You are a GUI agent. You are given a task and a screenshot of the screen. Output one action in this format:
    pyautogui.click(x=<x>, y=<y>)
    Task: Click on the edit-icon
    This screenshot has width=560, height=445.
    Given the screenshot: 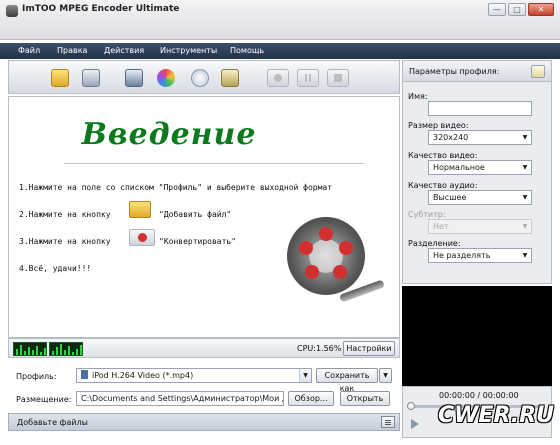 What is the action you would take?
    pyautogui.click(x=538, y=71)
    